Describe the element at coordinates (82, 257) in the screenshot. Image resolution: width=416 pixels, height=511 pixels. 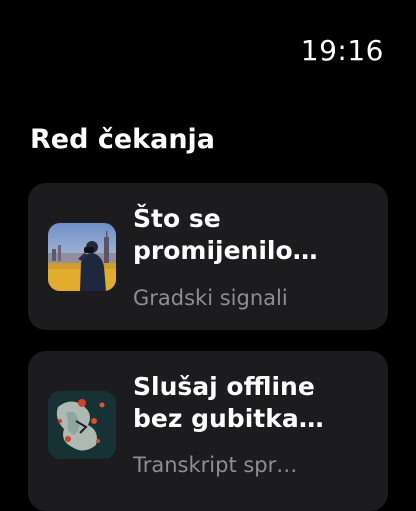
I see `city-photographer-artwork` at that location.